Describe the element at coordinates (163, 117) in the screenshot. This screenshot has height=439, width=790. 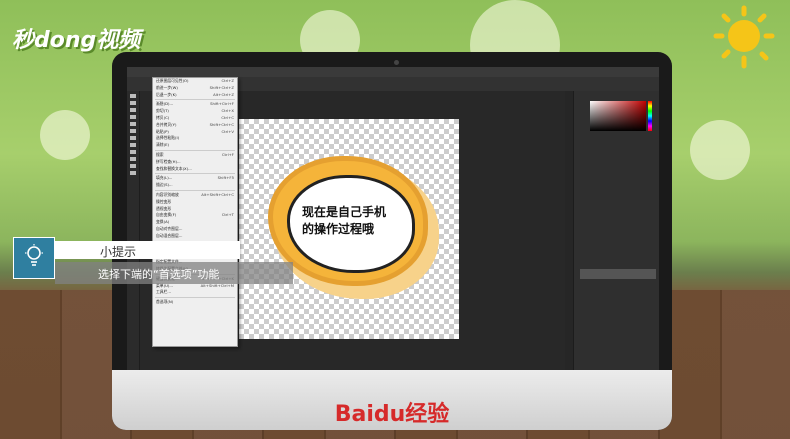
I see `menu-item-label: 拷贝(C)` at that location.